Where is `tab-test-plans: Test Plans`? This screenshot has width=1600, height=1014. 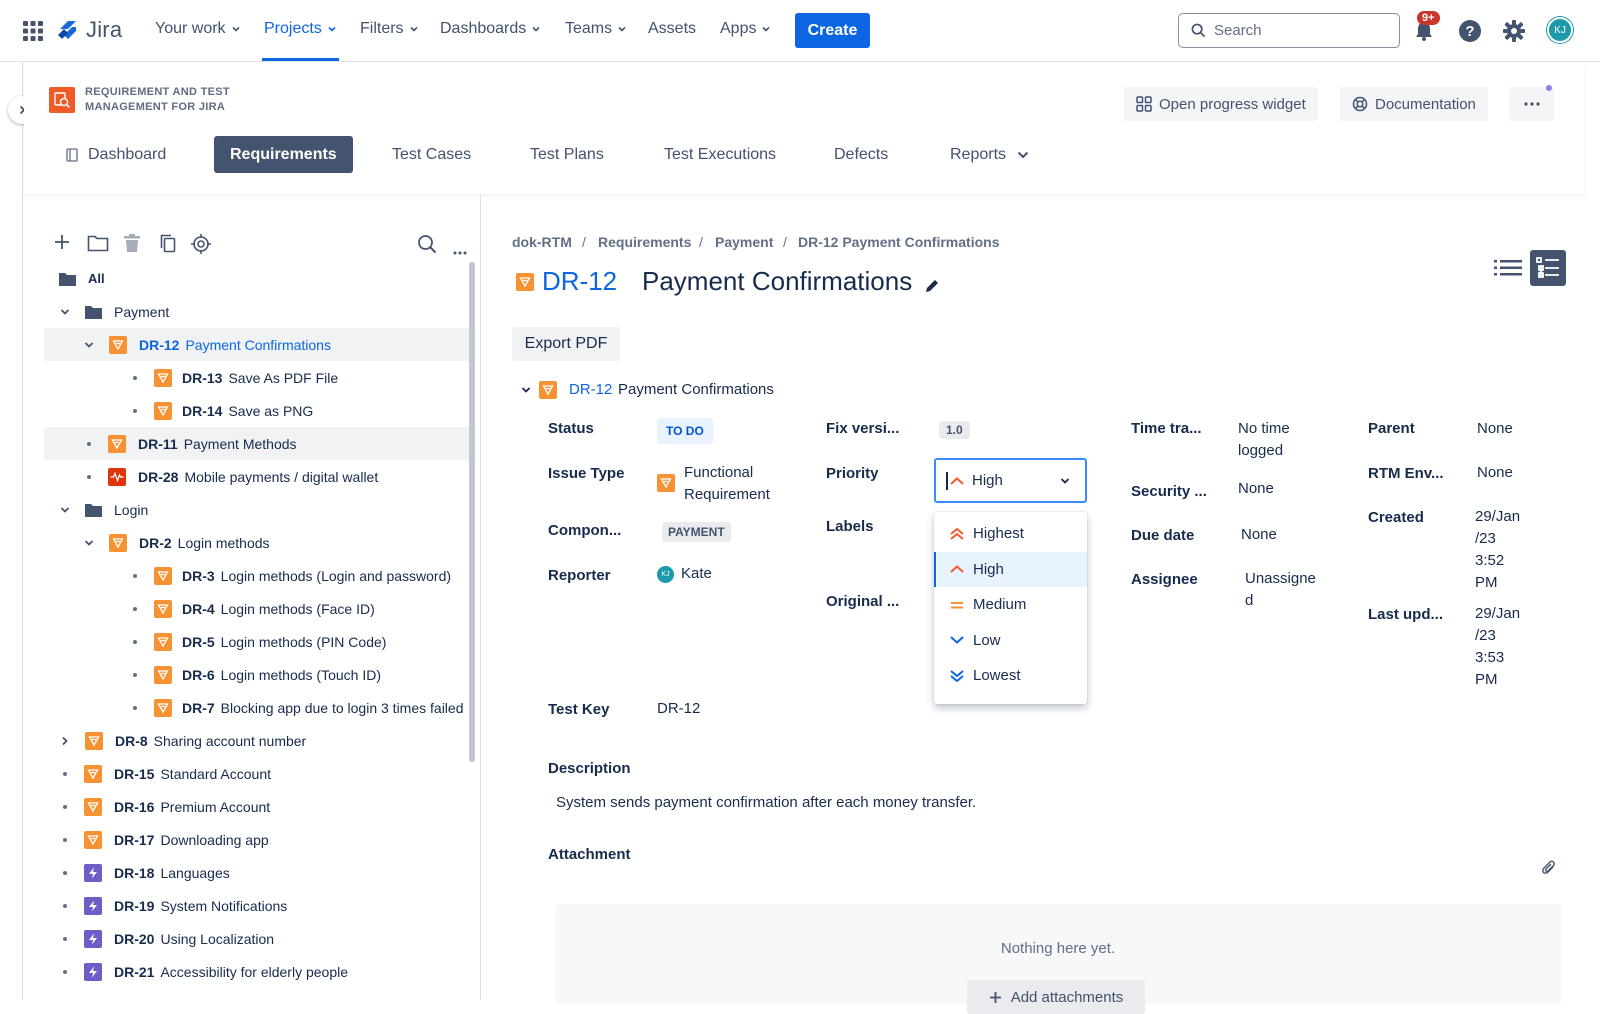 tab-test-plans: Test Plans is located at coordinates (567, 154).